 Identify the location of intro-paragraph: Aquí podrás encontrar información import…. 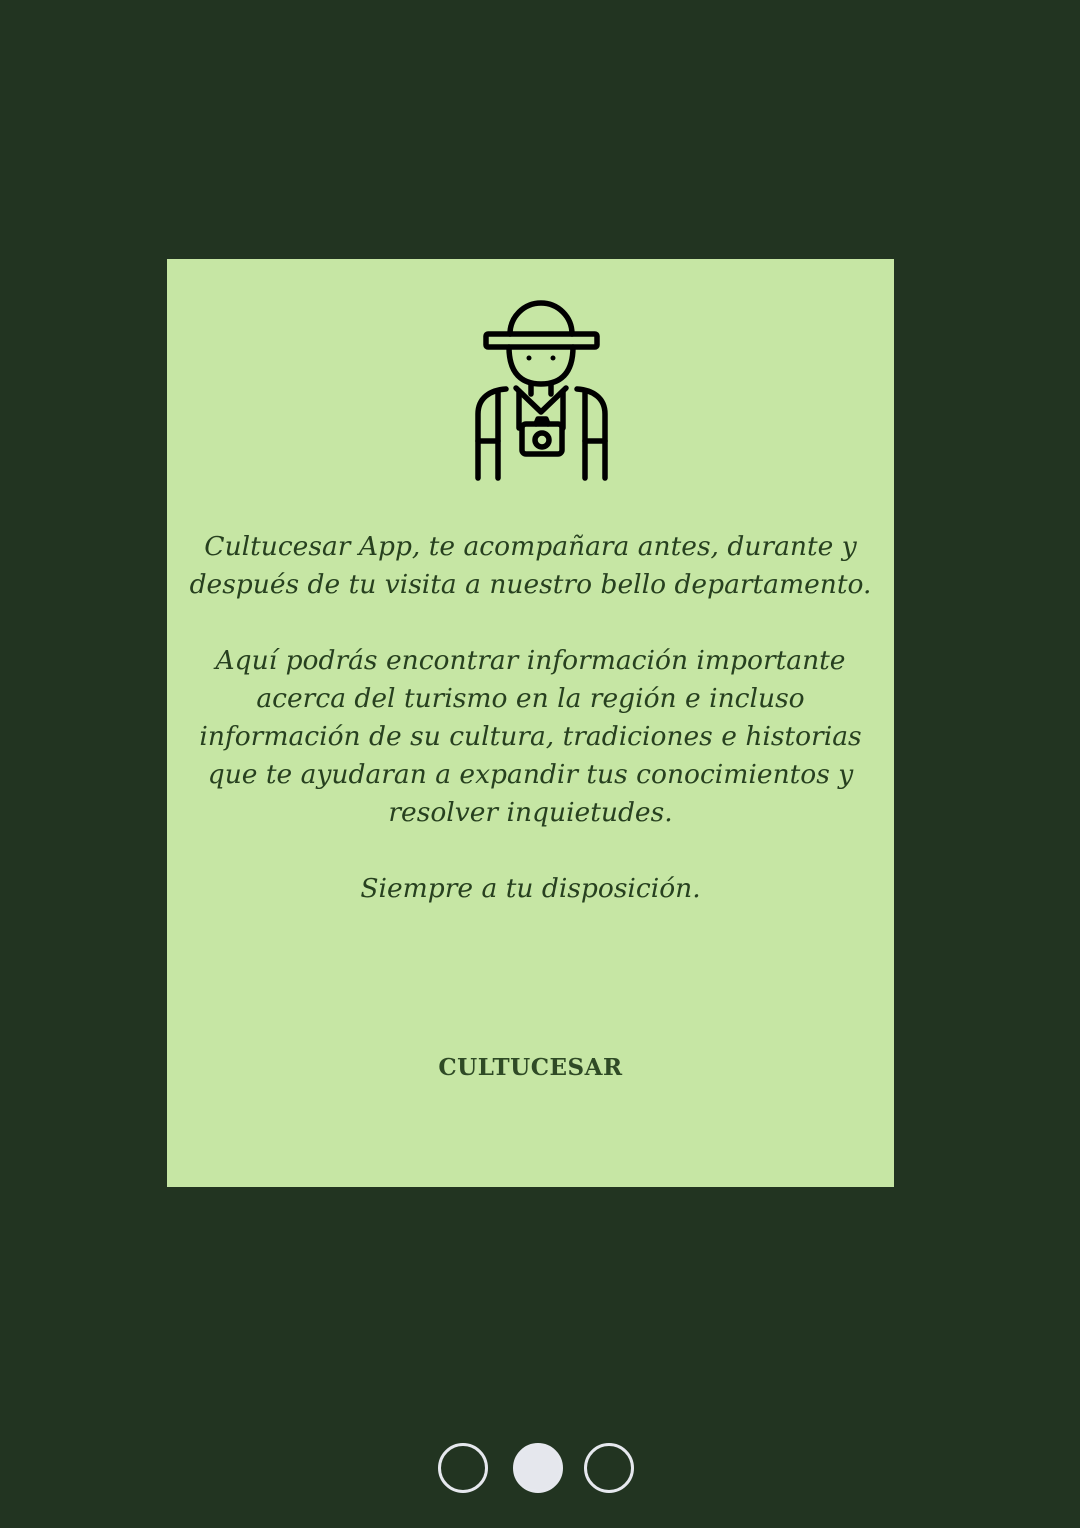
(530, 736).